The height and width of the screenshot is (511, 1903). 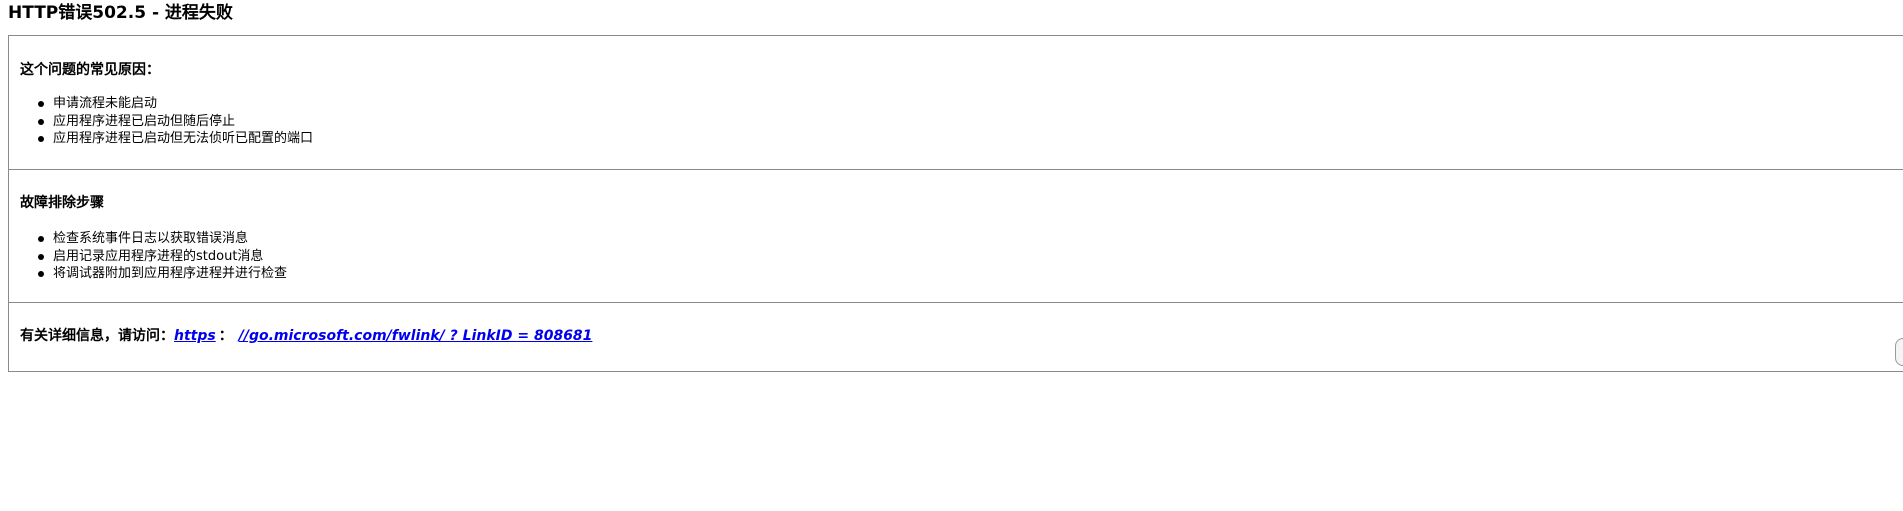 What do you see at coordinates (195, 336) in the screenshot?
I see `more-info-link-scheme: https` at bounding box center [195, 336].